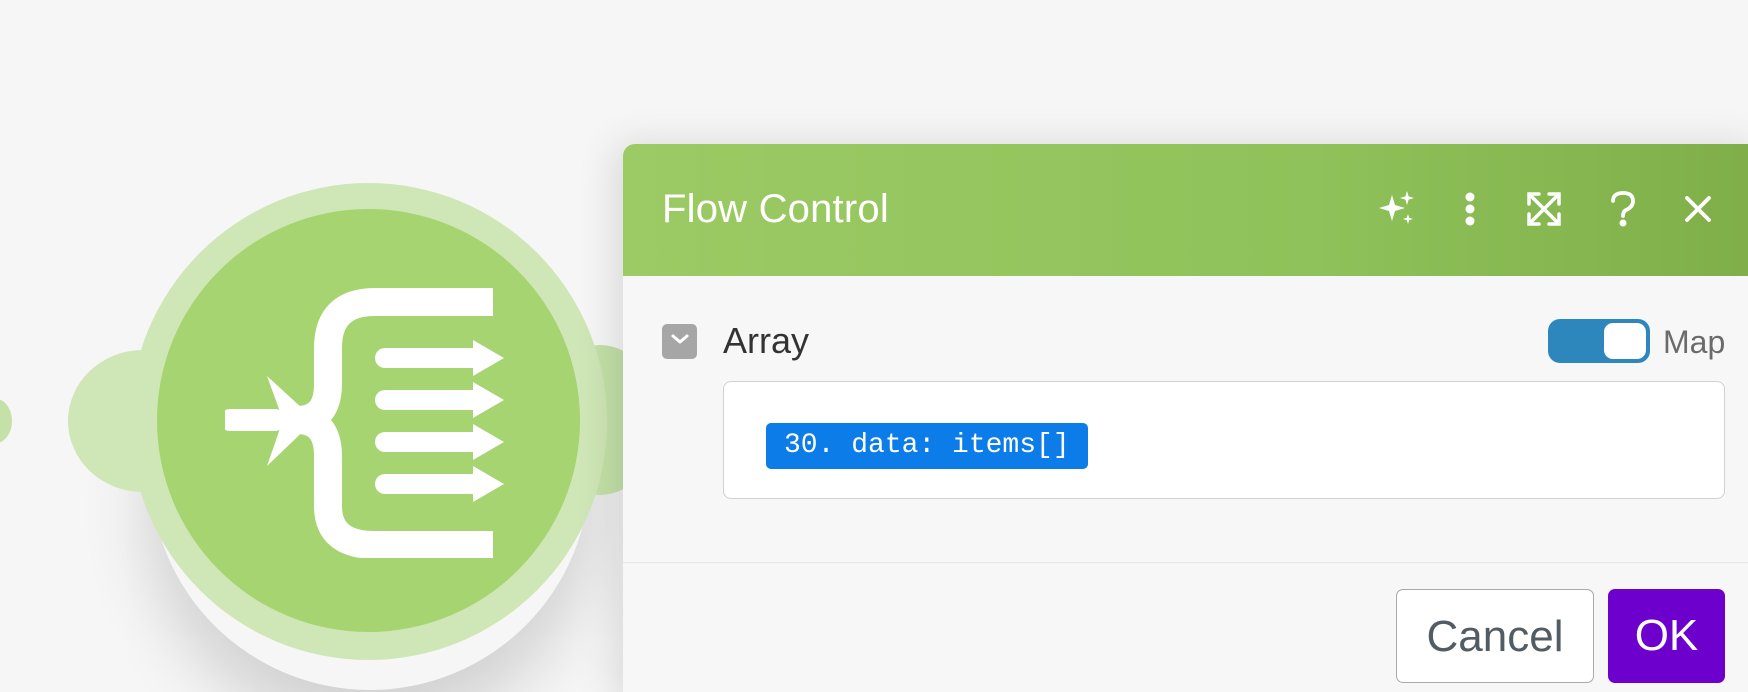 This screenshot has width=1748, height=692. I want to click on panel-header: Flow Control, so click(1185, 210).